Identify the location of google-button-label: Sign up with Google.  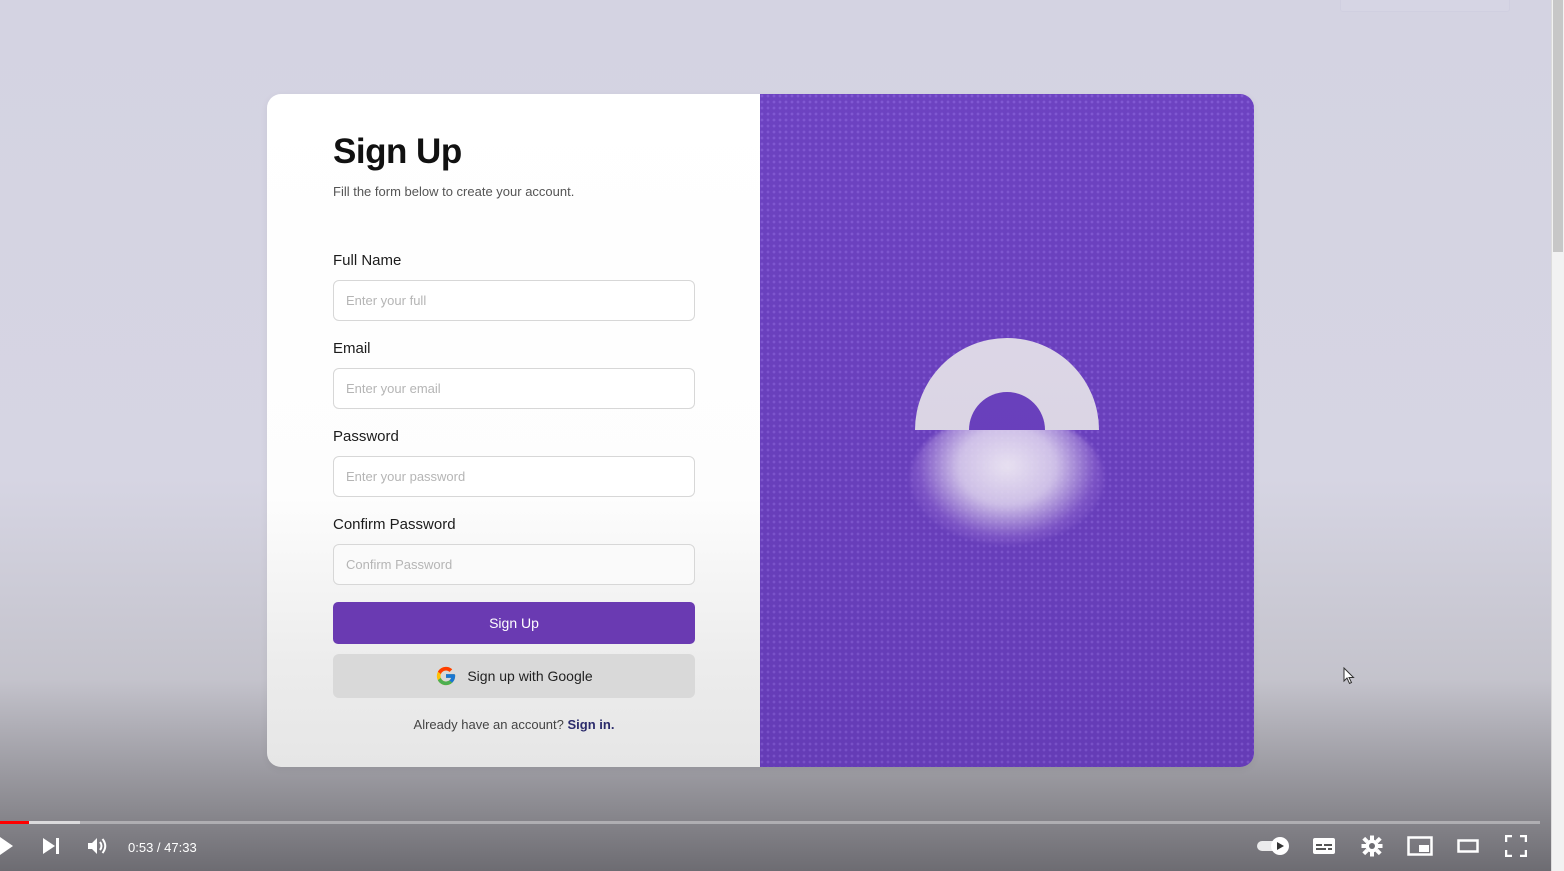
(530, 676).